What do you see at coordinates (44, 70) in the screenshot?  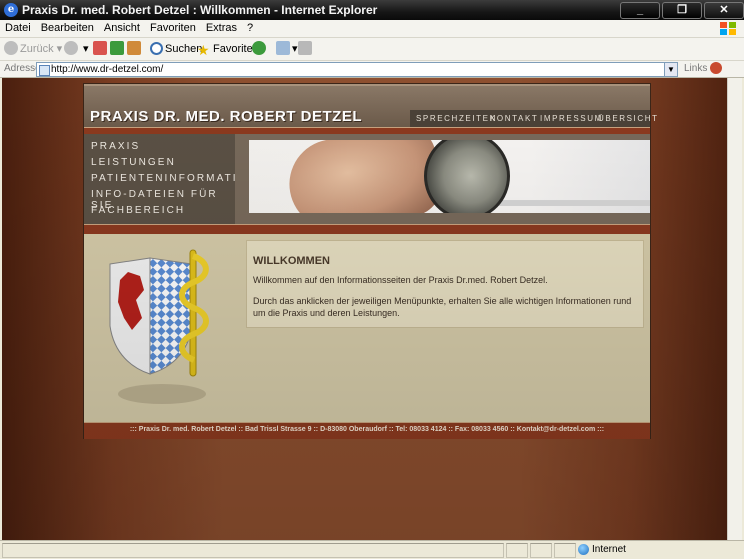 I see `page-icon` at bounding box center [44, 70].